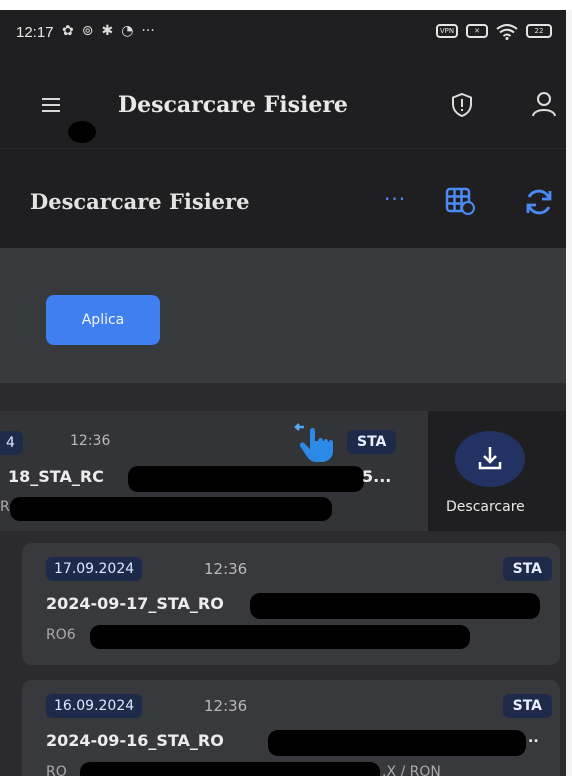 This screenshot has width=572, height=776. Describe the element at coordinates (283, 198) in the screenshot. I see `page-header: Descarcare Fisiere ···` at that location.